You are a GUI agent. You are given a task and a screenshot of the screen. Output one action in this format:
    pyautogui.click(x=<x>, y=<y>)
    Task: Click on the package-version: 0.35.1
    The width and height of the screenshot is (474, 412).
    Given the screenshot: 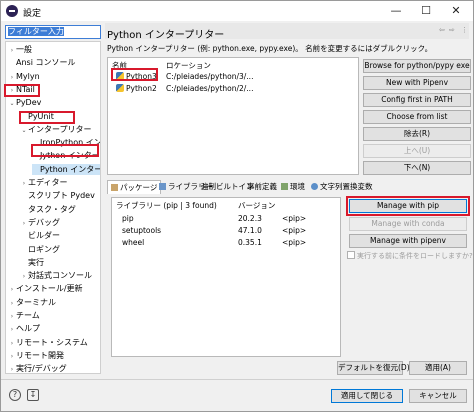 What is the action you would take?
    pyautogui.click(x=250, y=242)
    